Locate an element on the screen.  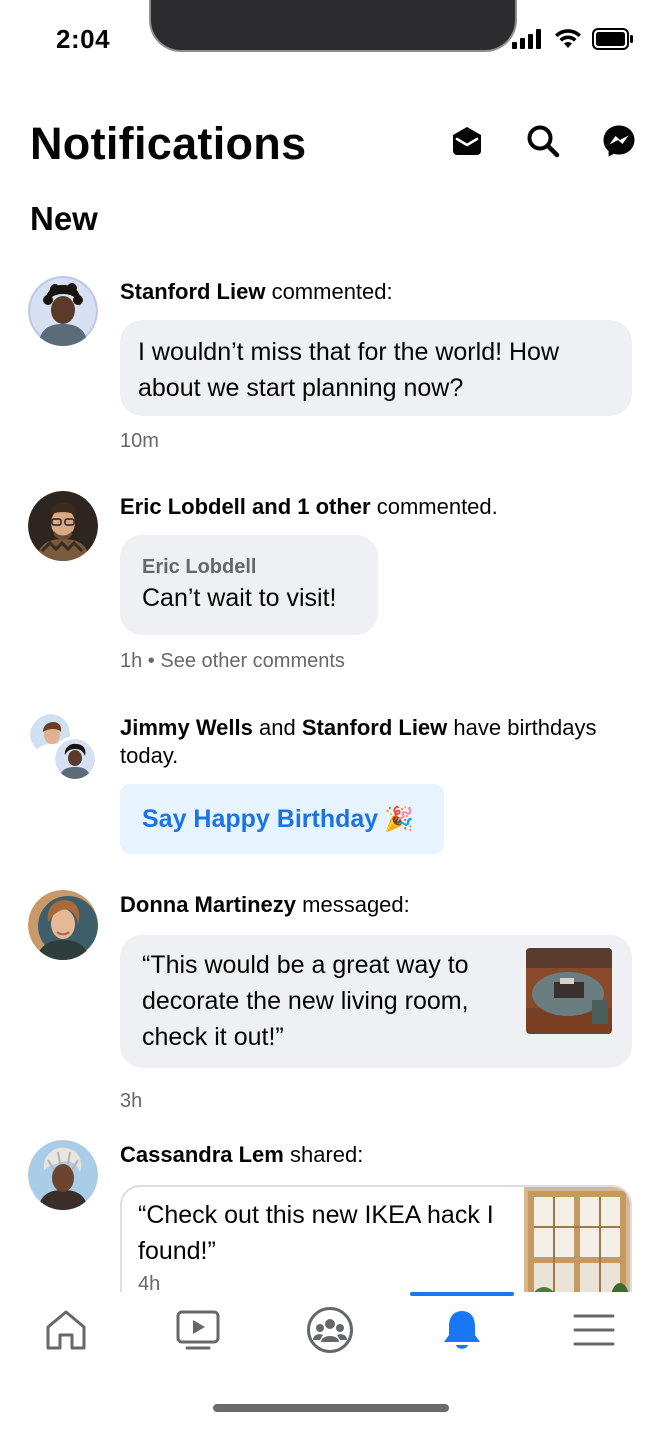
notification-text: Stanford Liew commented: is located at coordinates (375, 292).